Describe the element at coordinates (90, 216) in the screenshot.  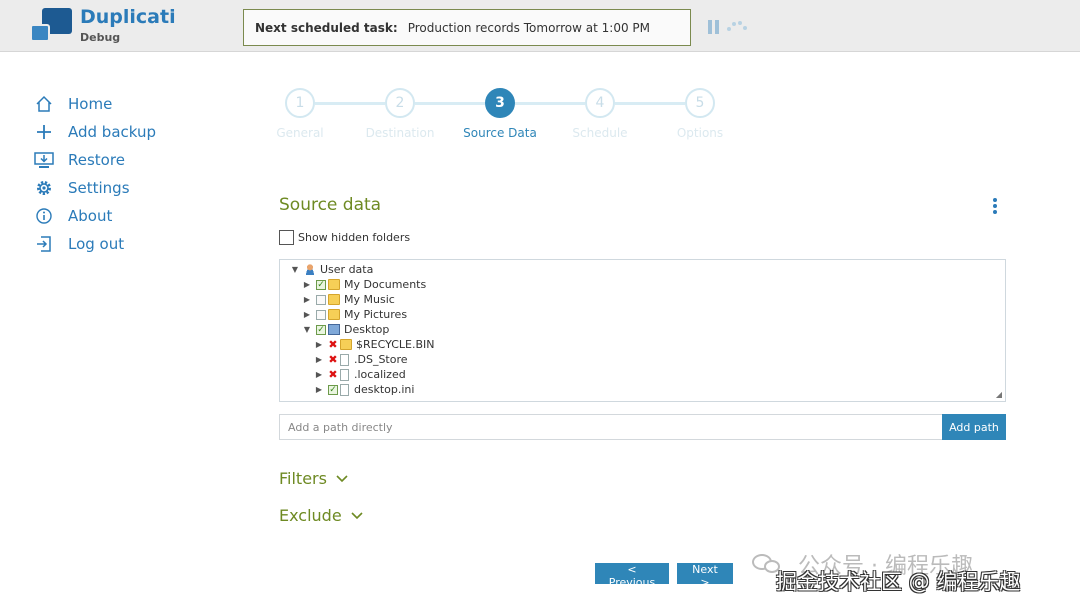
I see `sidebar-item-label: About` at that location.